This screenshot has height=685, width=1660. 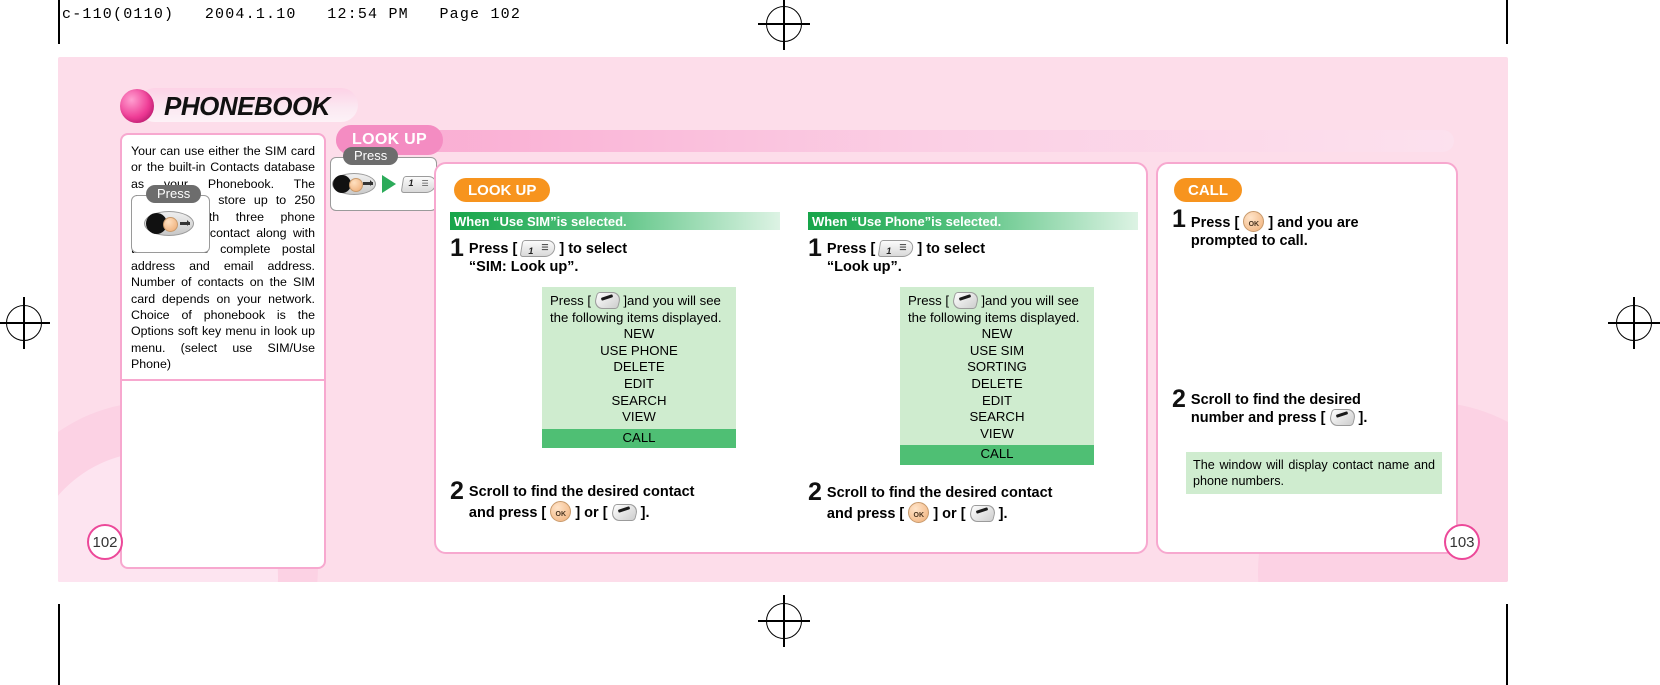 What do you see at coordinates (548, 257) in the screenshot?
I see `step-text: Press [ 1 ☰ ] to select “SIM: Look up”.` at bounding box center [548, 257].